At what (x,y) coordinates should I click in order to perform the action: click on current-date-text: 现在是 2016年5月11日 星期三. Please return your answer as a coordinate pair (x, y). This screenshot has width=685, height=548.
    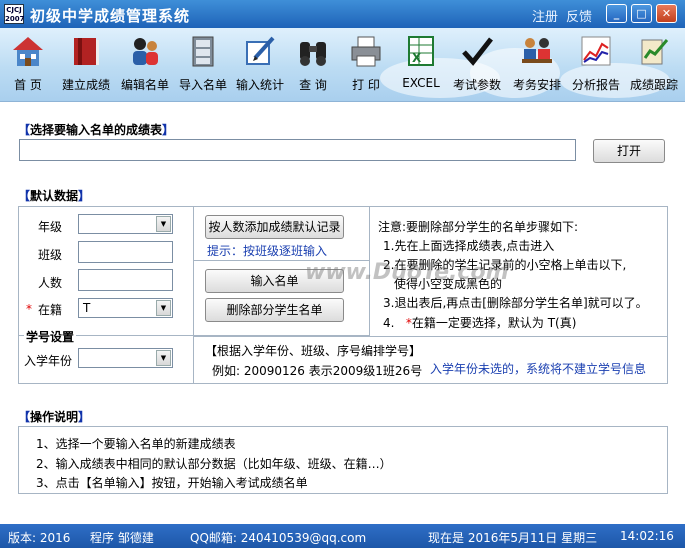
    Looking at the image, I should click on (513, 538).